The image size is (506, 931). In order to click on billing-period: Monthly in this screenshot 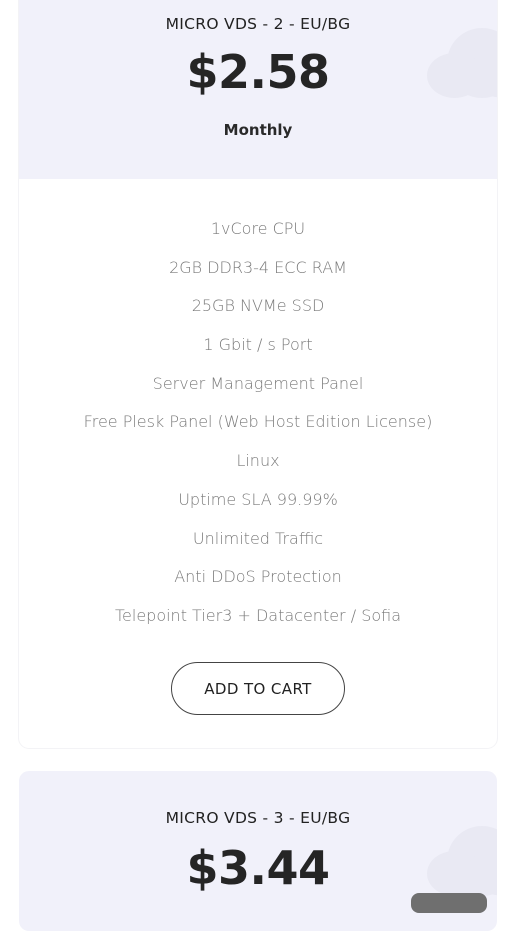, I will do `click(258, 130)`.